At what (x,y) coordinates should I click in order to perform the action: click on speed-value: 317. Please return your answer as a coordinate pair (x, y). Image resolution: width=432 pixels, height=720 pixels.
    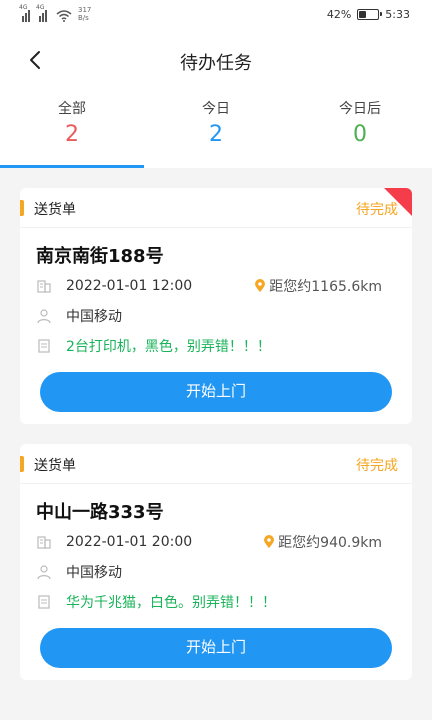
    Looking at the image, I should click on (85, 10).